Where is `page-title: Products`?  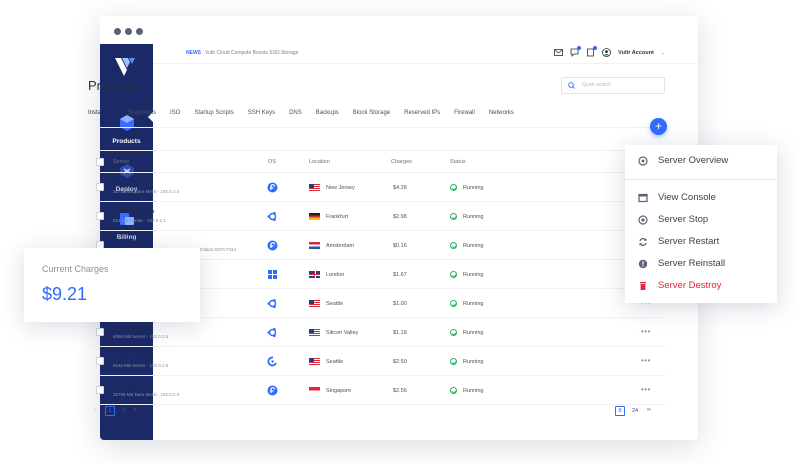
page-title: Products is located at coordinates (114, 85).